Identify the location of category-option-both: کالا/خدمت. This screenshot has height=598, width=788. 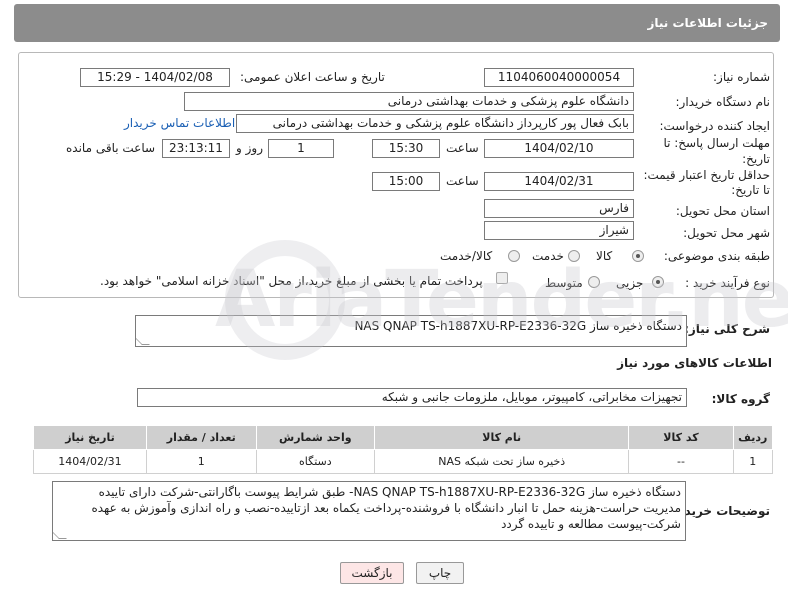
(466, 256).